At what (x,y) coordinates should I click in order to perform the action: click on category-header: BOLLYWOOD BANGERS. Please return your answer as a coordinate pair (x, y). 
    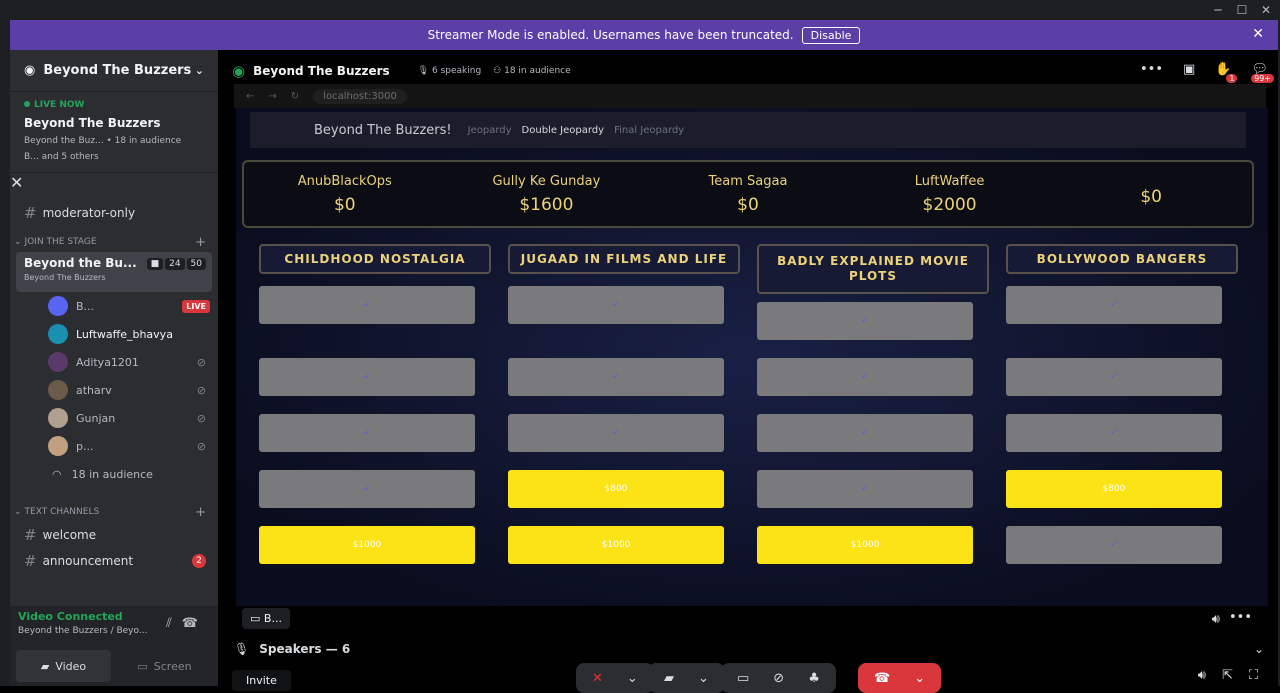
    Looking at the image, I should click on (1122, 259).